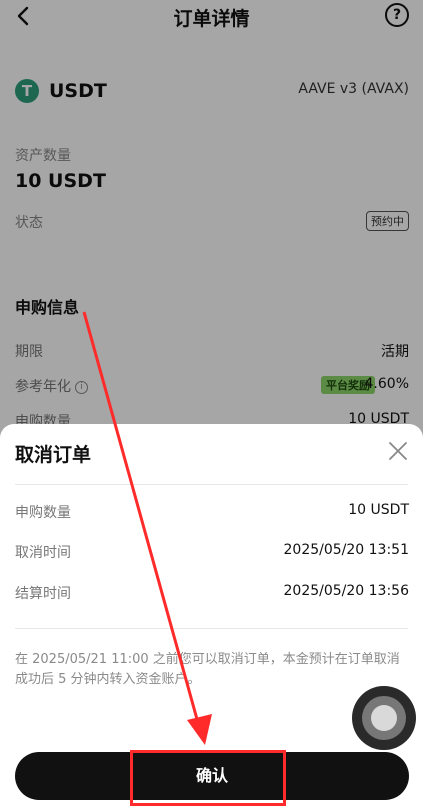 This screenshot has height=810, width=423. What do you see at coordinates (53, 455) in the screenshot?
I see `sheet-title: 取消订单` at bounding box center [53, 455].